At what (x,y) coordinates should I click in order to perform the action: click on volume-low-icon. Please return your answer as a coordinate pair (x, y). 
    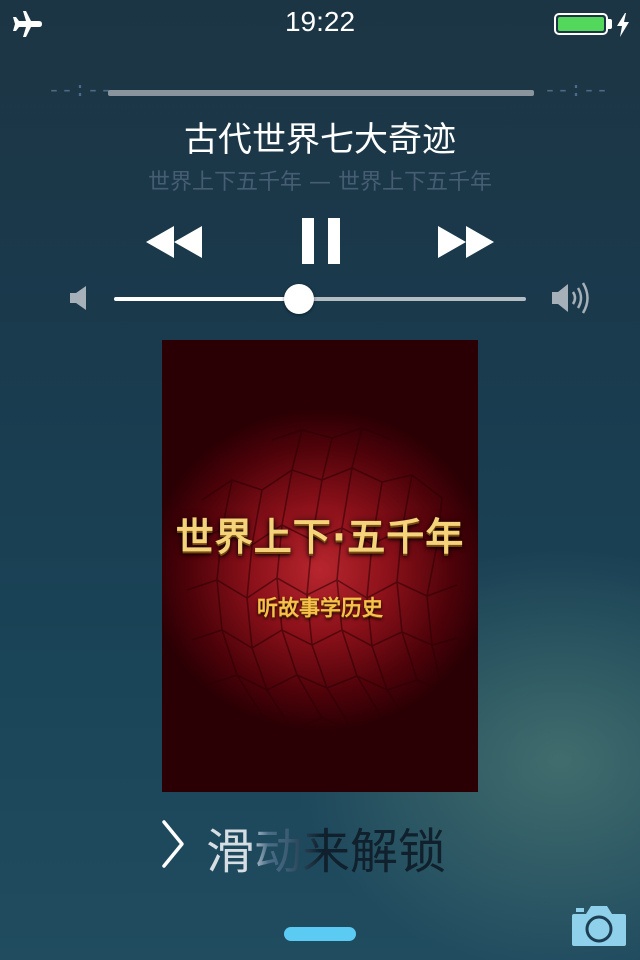
    Looking at the image, I should click on (78, 298).